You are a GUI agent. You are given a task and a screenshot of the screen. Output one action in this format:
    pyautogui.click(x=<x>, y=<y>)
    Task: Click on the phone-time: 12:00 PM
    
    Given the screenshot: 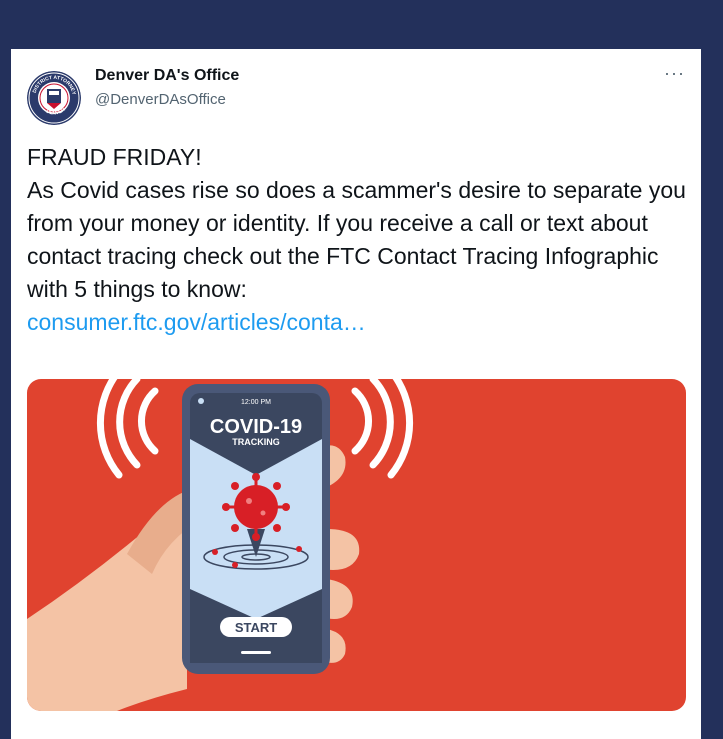 What is the action you would take?
    pyautogui.click(x=256, y=402)
    